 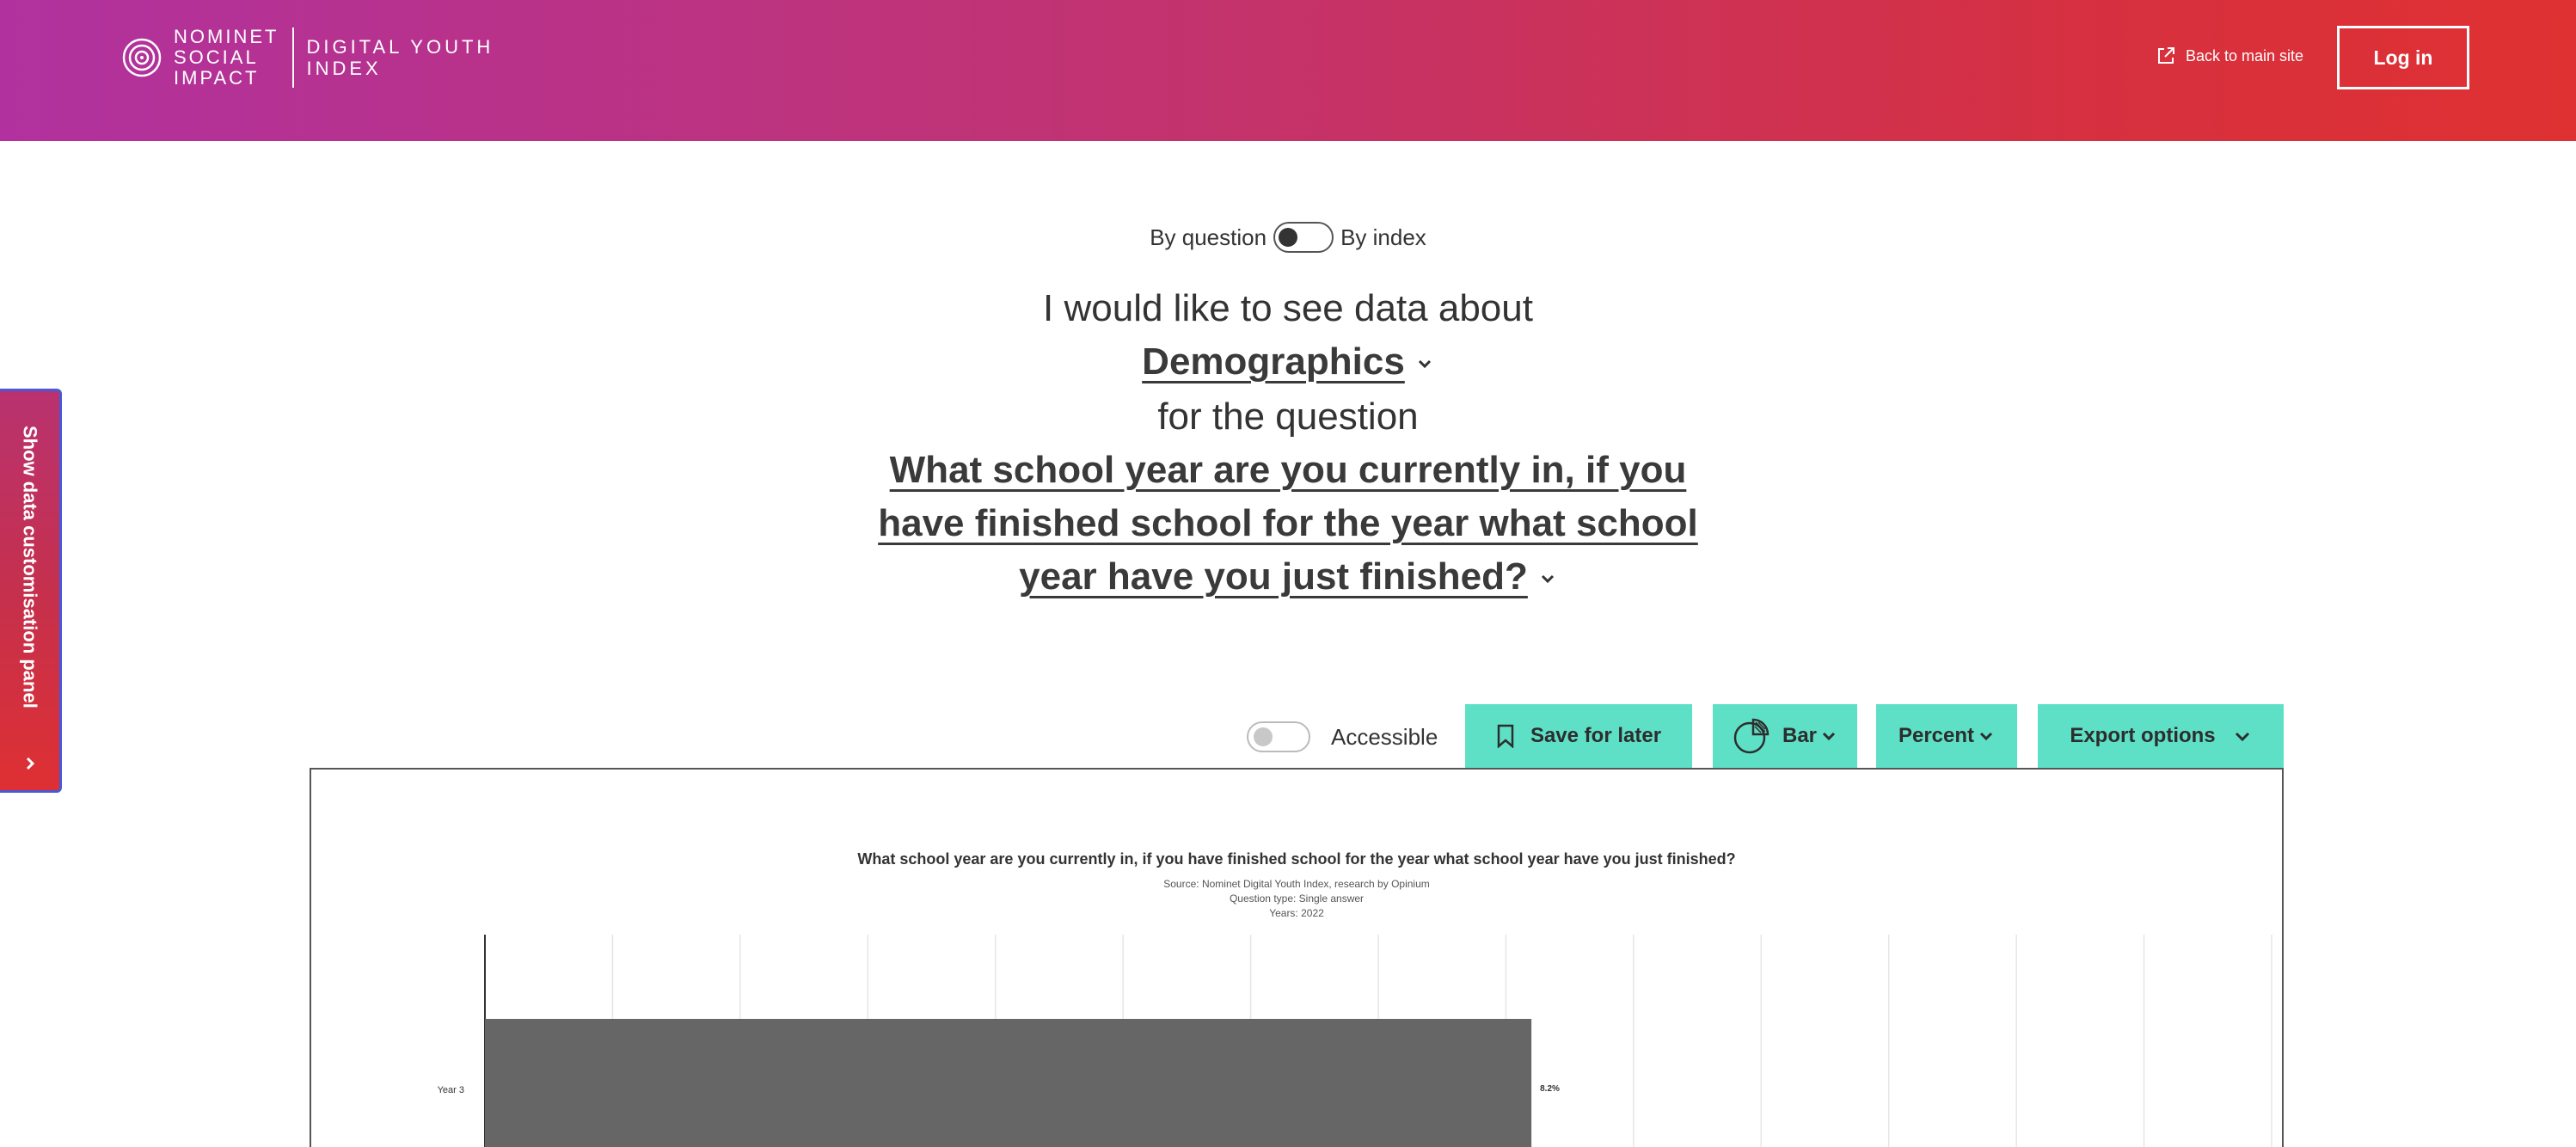 I want to click on external-link-icon, so click(x=2166, y=55).